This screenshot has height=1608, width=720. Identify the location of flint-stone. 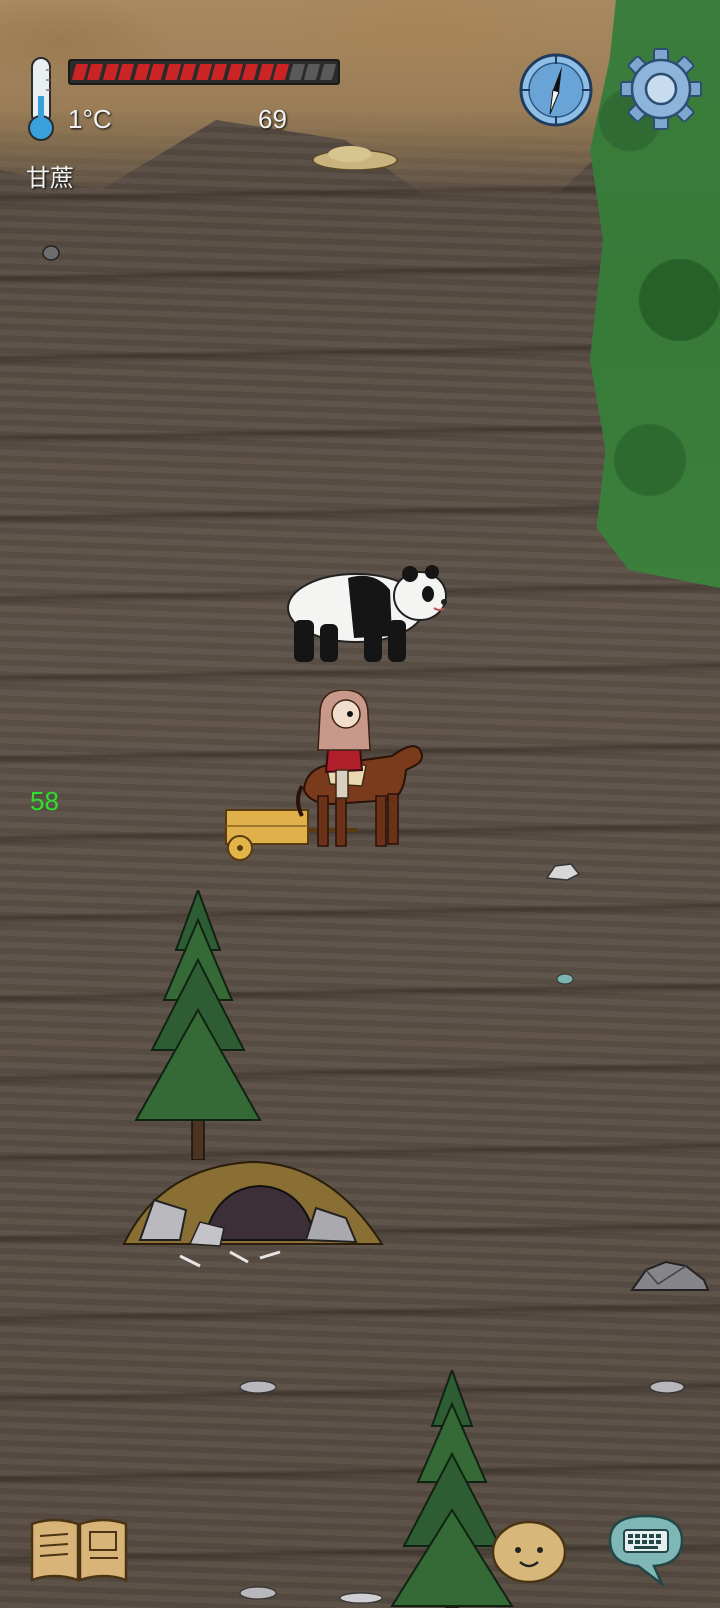
(563, 872).